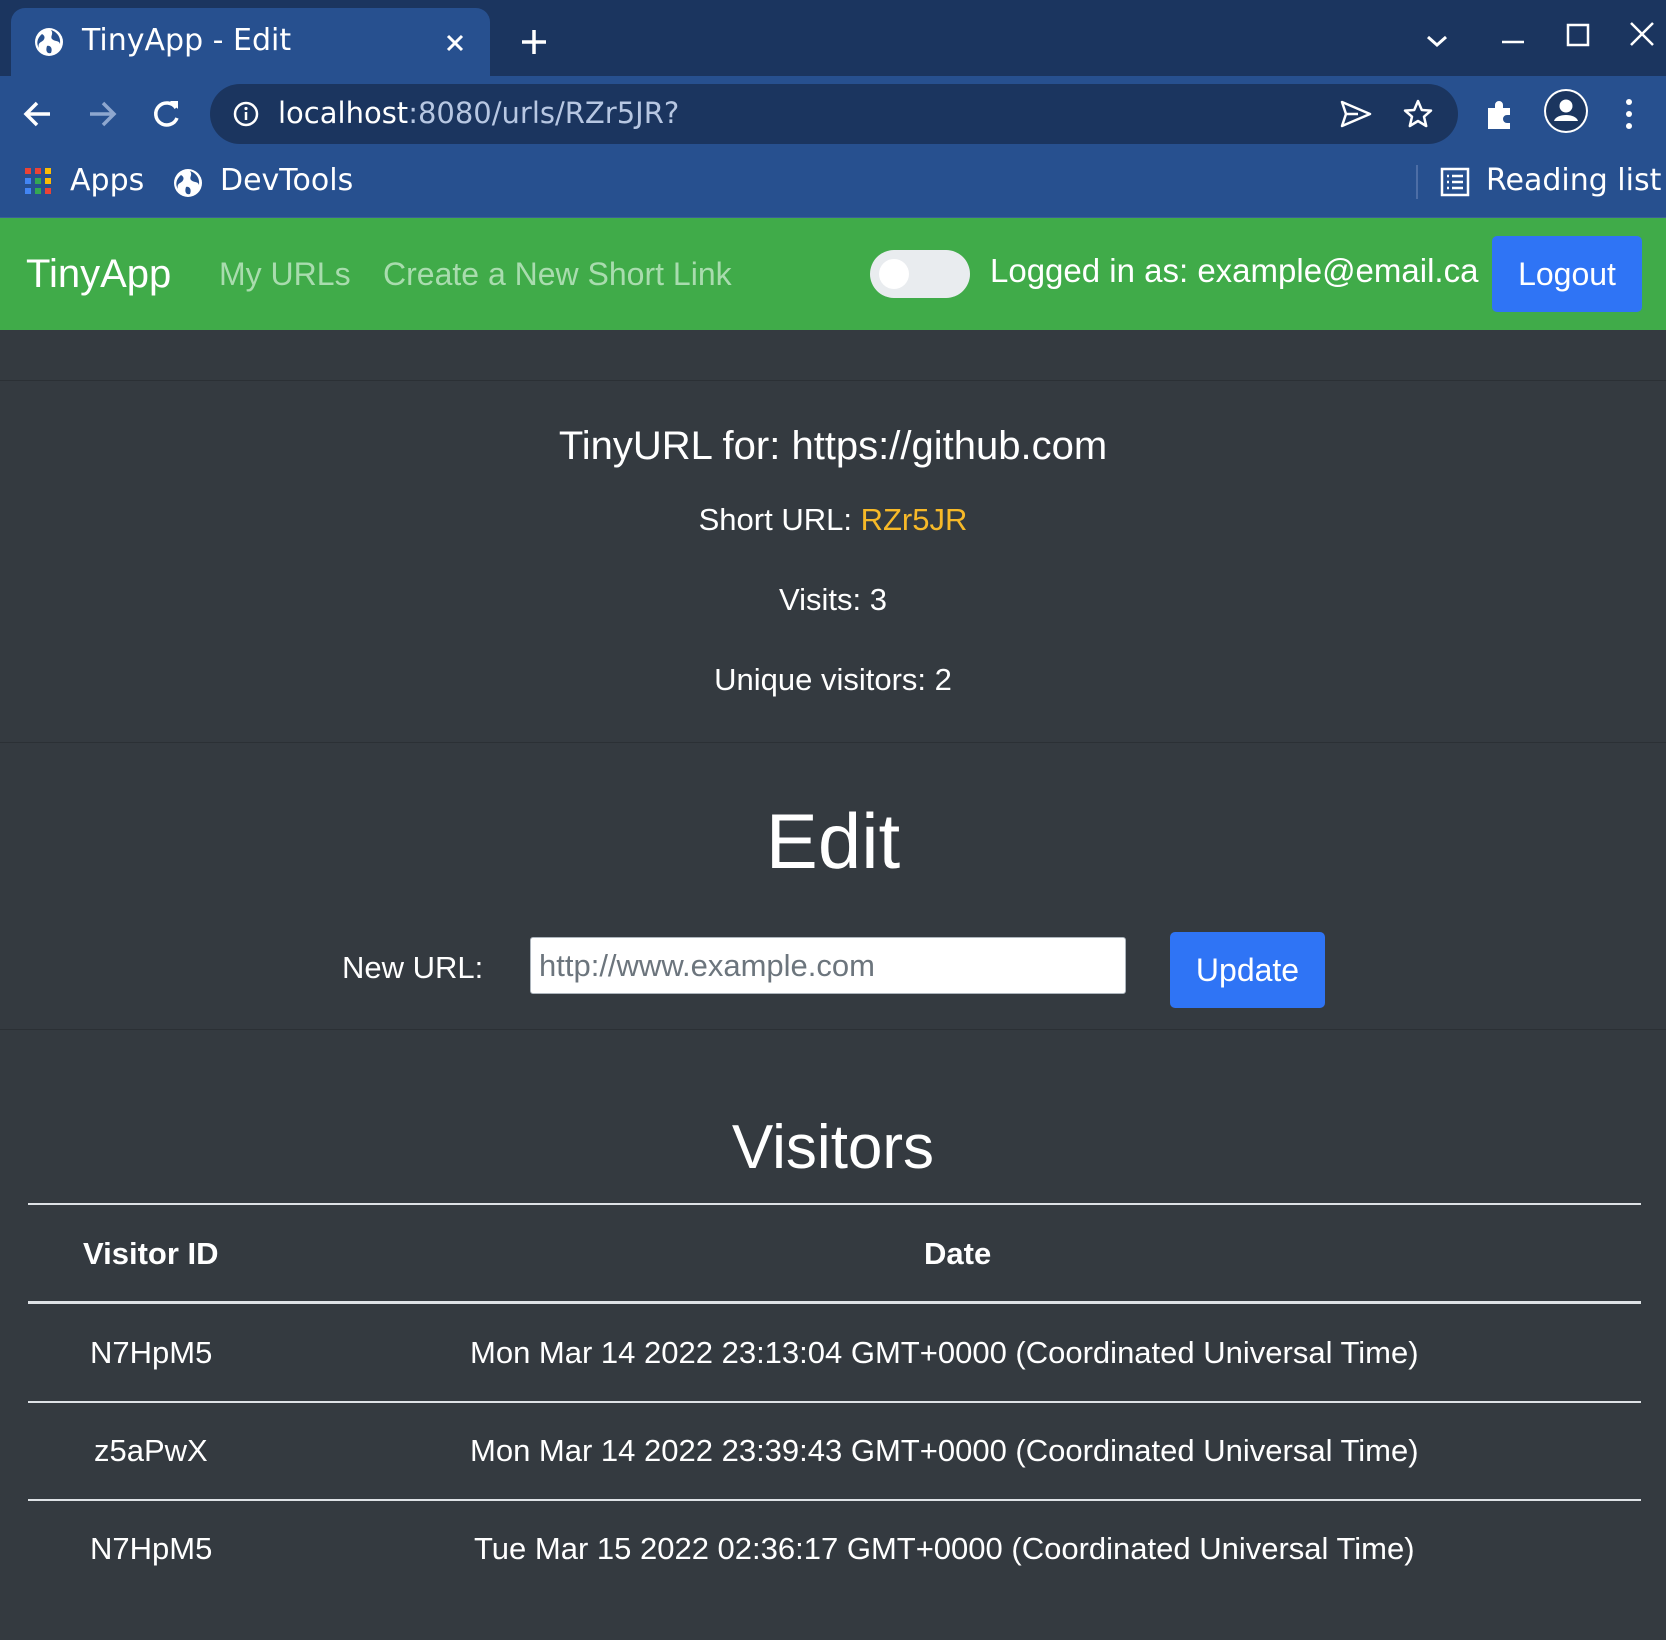  Describe the element at coordinates (1437, 41) in the screenshot. I see `chevron-down-icon` at that location.